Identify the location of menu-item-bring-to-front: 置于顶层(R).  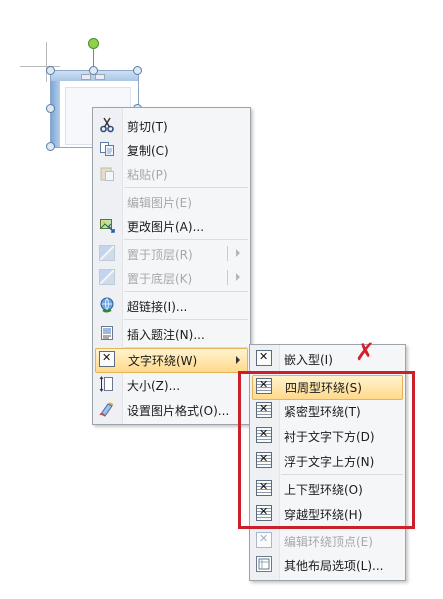
(171, 253).